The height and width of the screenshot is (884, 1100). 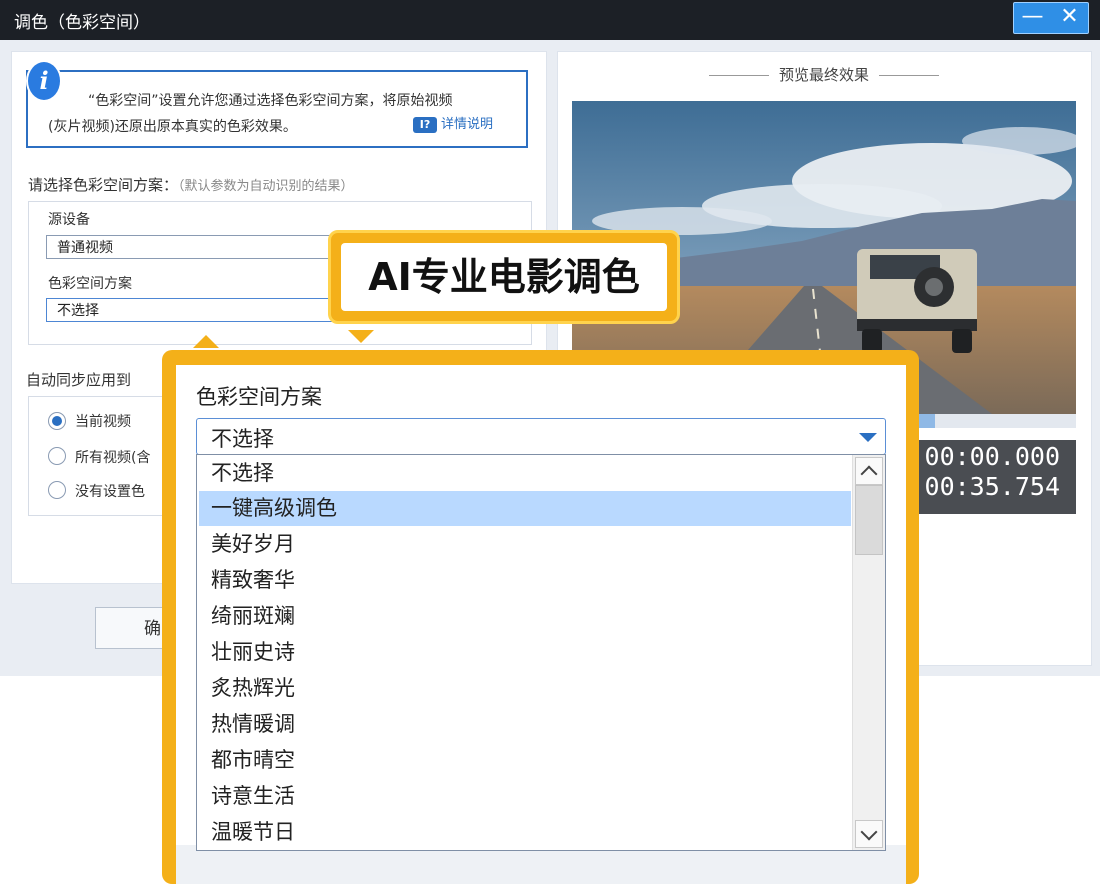 What do you see at coordinates (525, 724) in the screenshot?
I see `option-warm-passion: 热情暖调` at bounding box center [525, 724].